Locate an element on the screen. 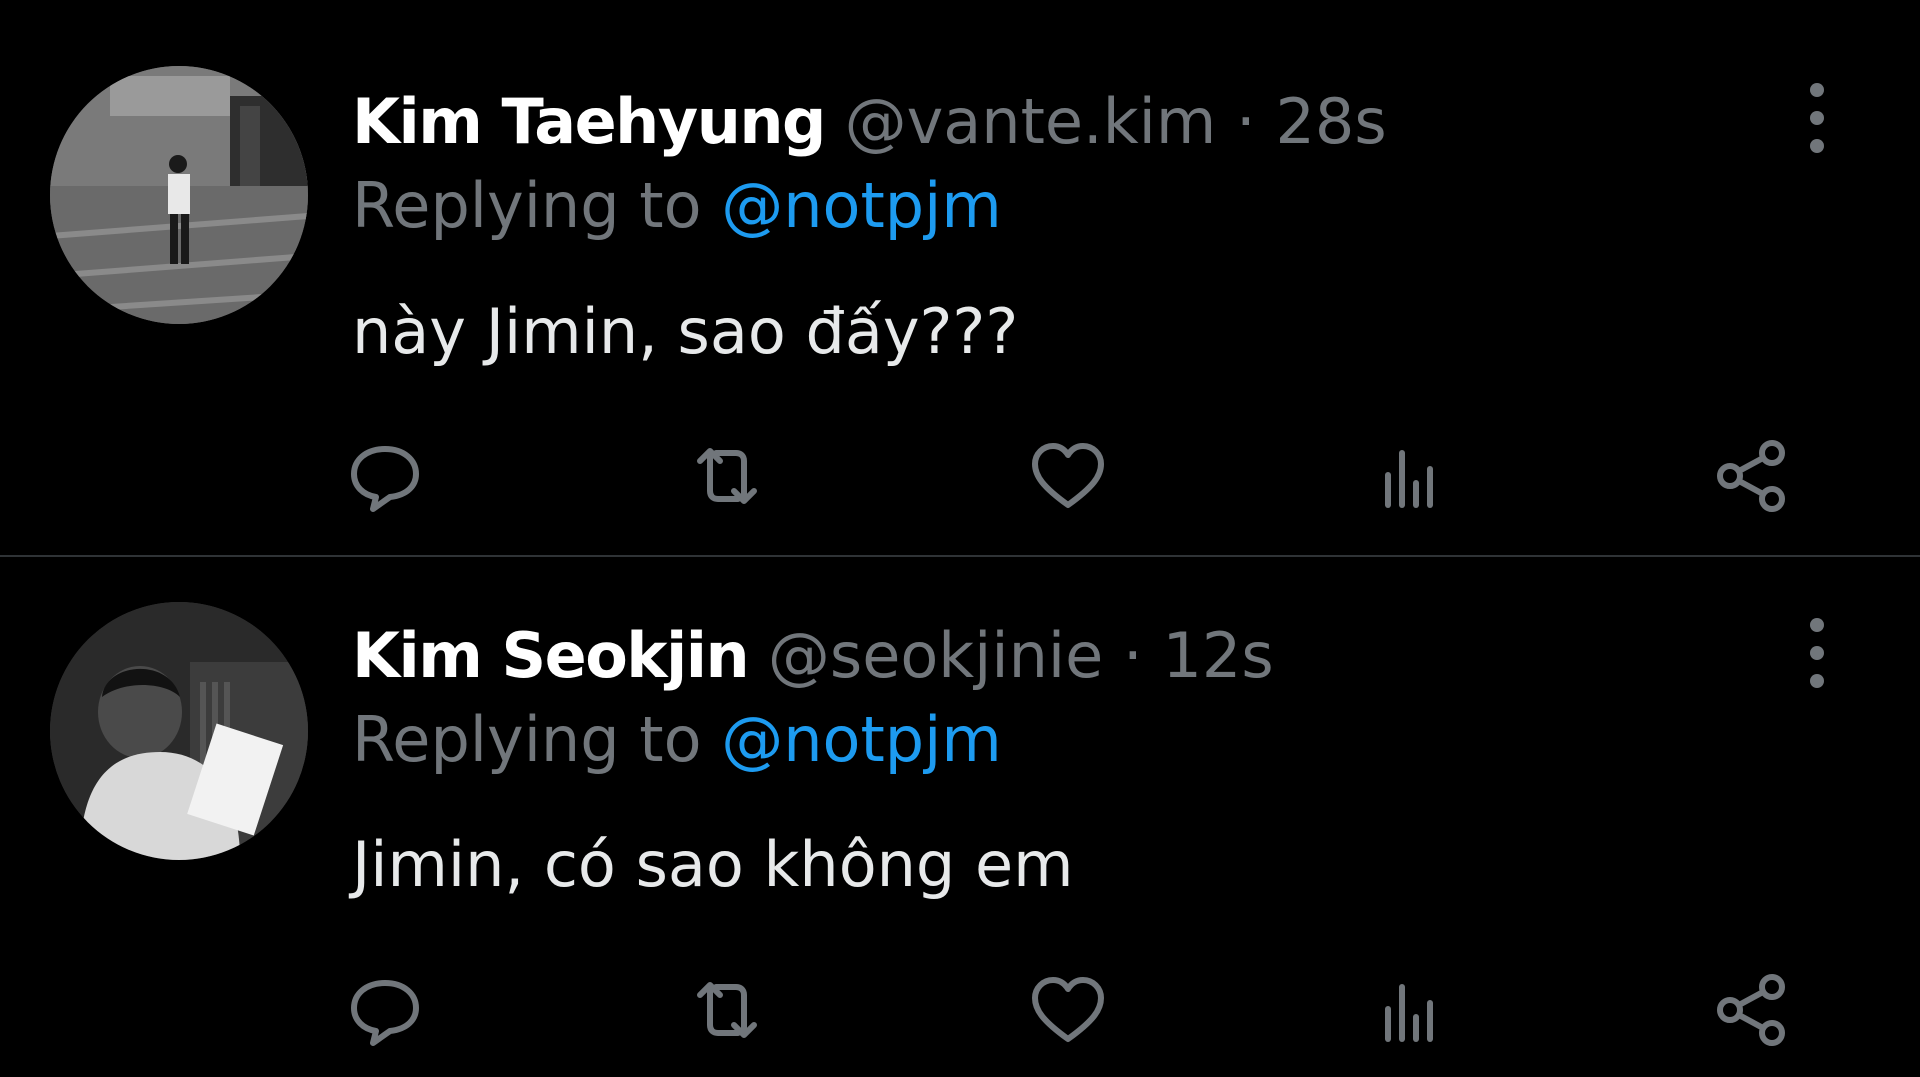 This screenshot has height=1077, width=1920. tweet-header: Kim Taehyung @vante.kim · 28s is located at coordinates (869, 122).